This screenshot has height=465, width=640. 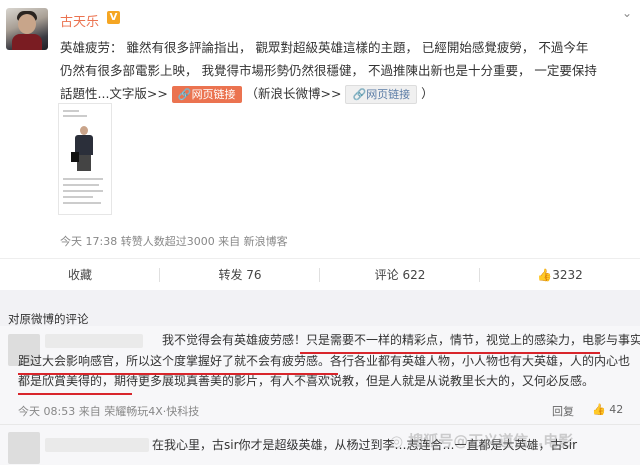 What do you see at coordinates (79, 20) in the screenshot?
I see `username-link: 古天乐` at bounding box center [79, 20].